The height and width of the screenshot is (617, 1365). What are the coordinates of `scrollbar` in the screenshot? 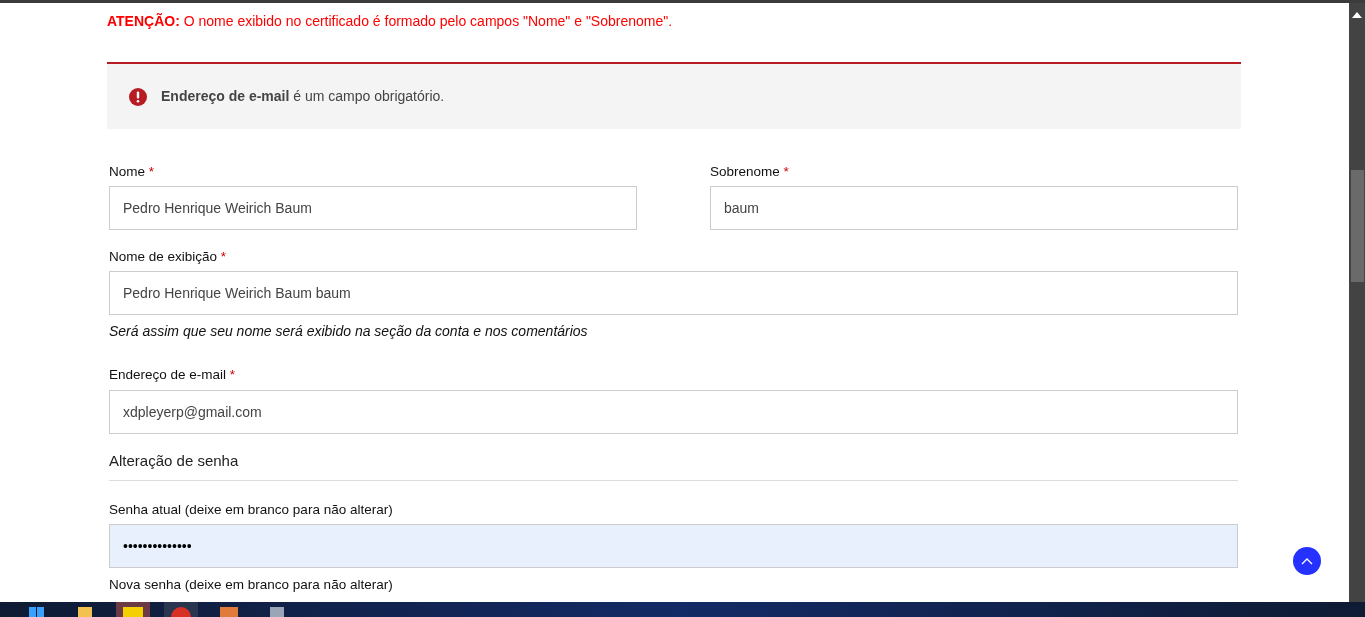 It's located at (1357, 302).